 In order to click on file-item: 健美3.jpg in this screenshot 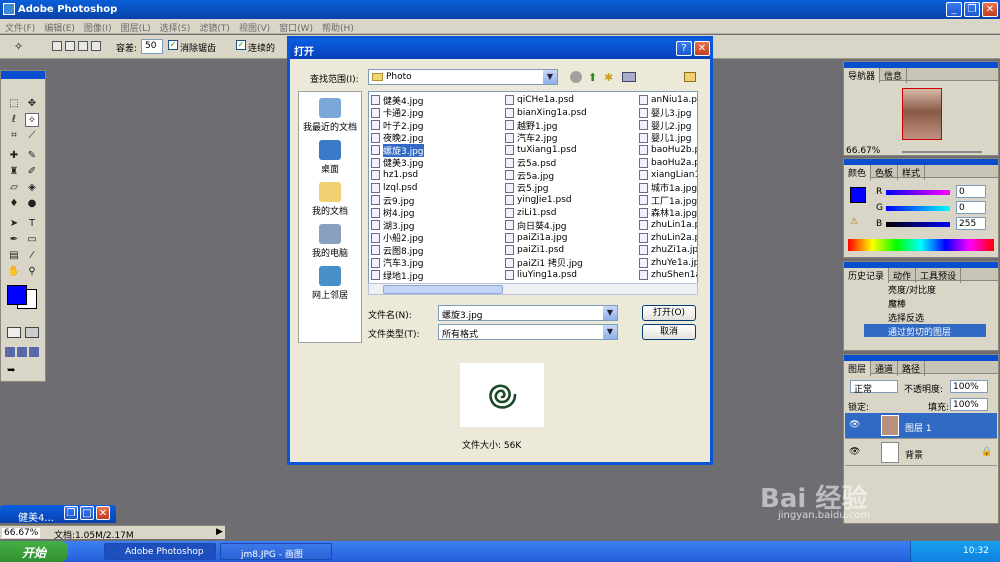, I will do `click(435, 163)`.